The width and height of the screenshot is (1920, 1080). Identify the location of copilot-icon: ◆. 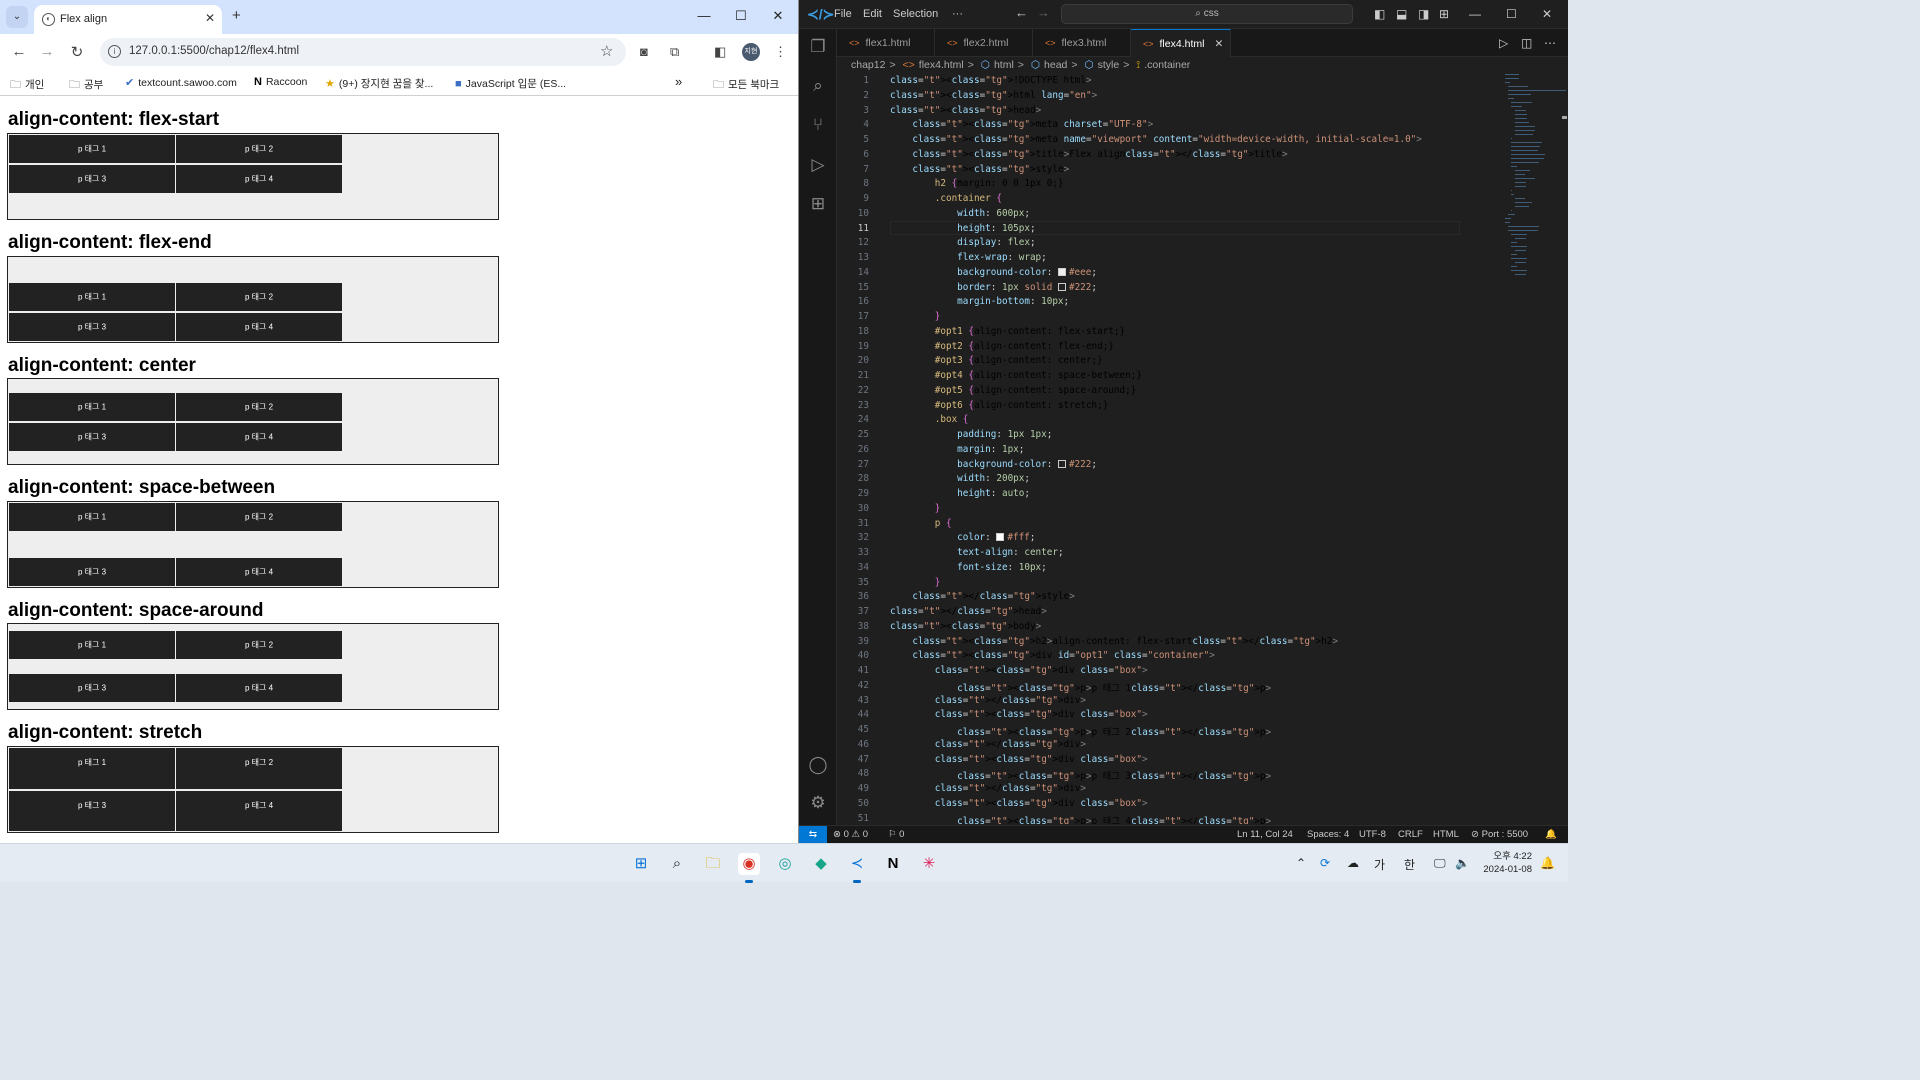
(821, 864).